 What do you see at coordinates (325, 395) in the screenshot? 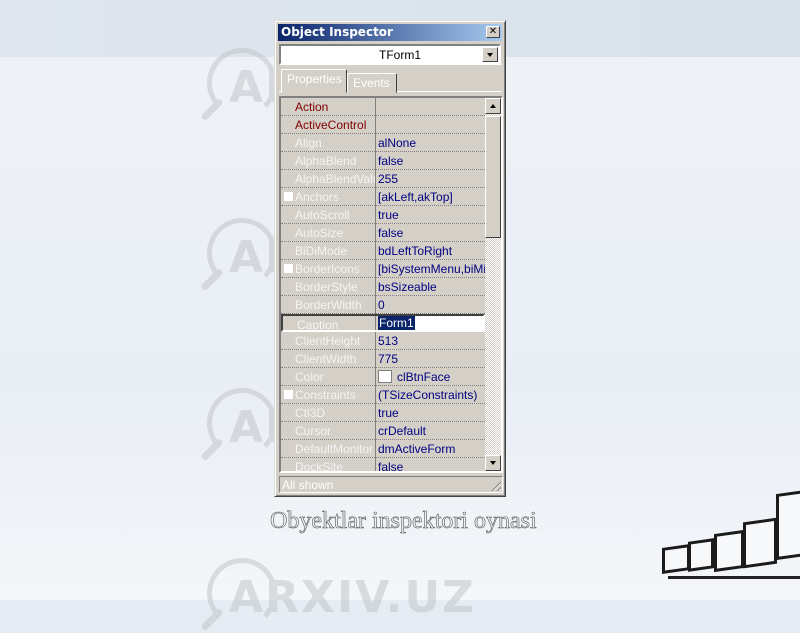
I see `property-name: Constraints` at bounding box center [325, 395].